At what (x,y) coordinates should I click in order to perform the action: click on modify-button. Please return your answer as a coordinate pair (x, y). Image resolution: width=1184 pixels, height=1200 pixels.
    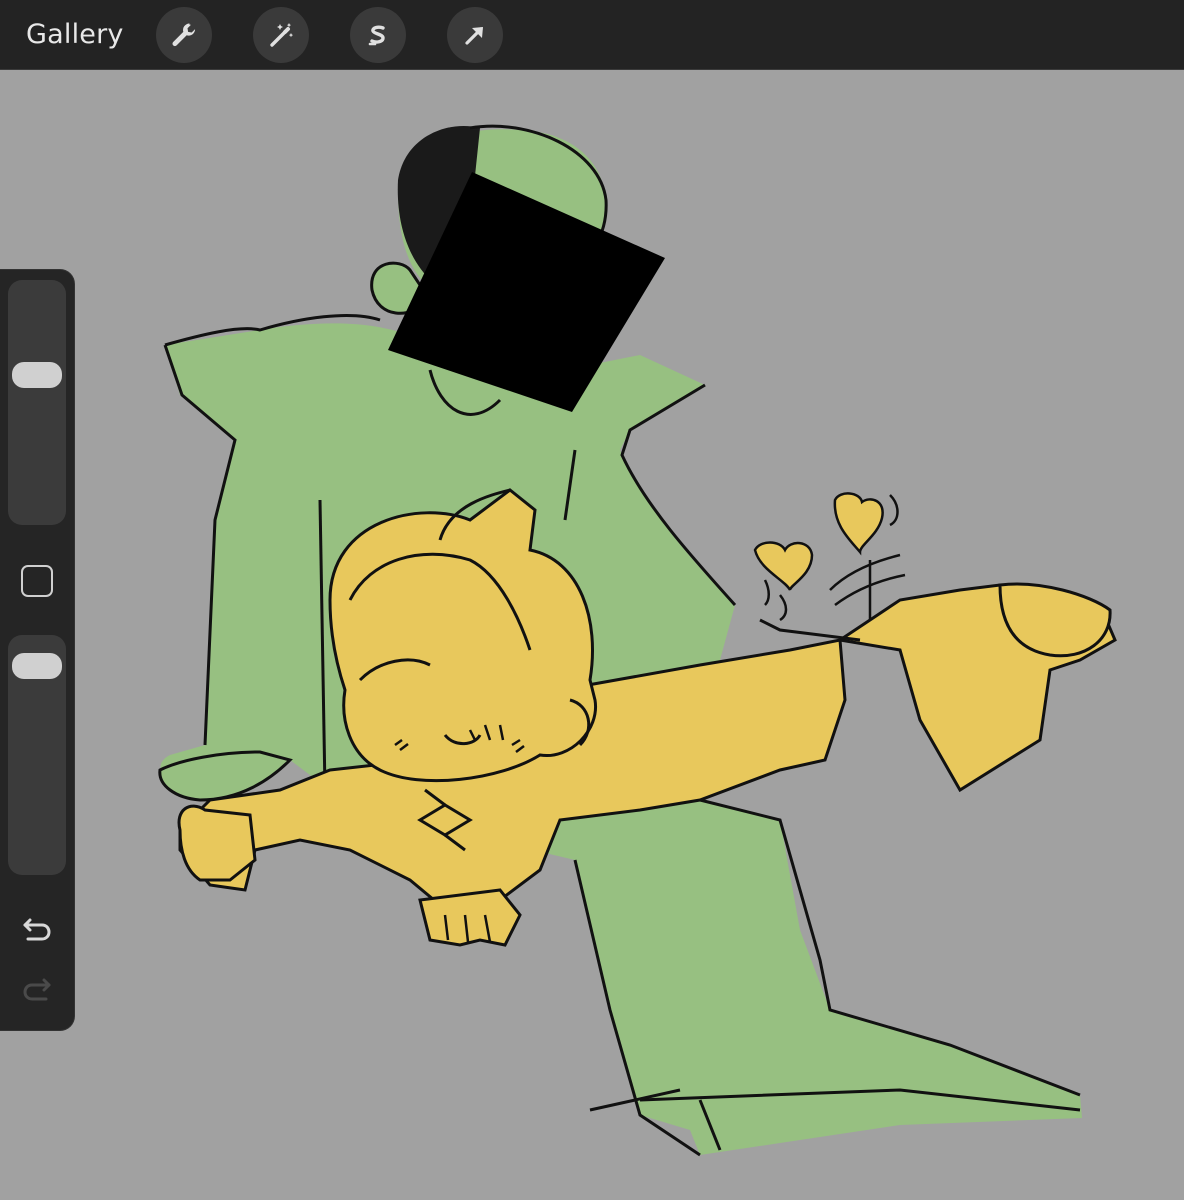
    Looking at the image, I should click on (37, 581).